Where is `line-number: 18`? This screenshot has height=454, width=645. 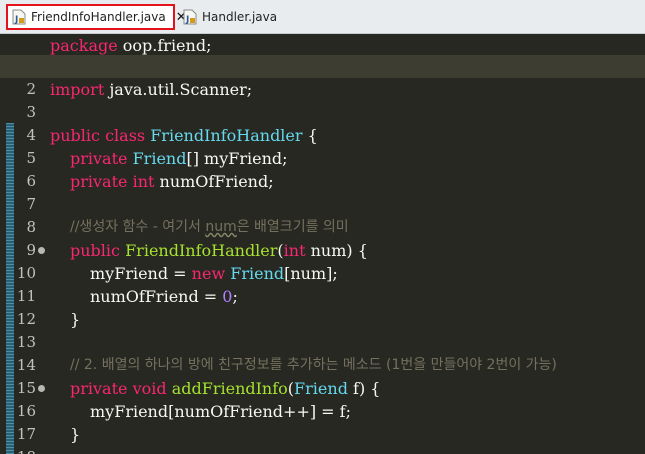
line-number: 18 is located at coordinates (25, 450).